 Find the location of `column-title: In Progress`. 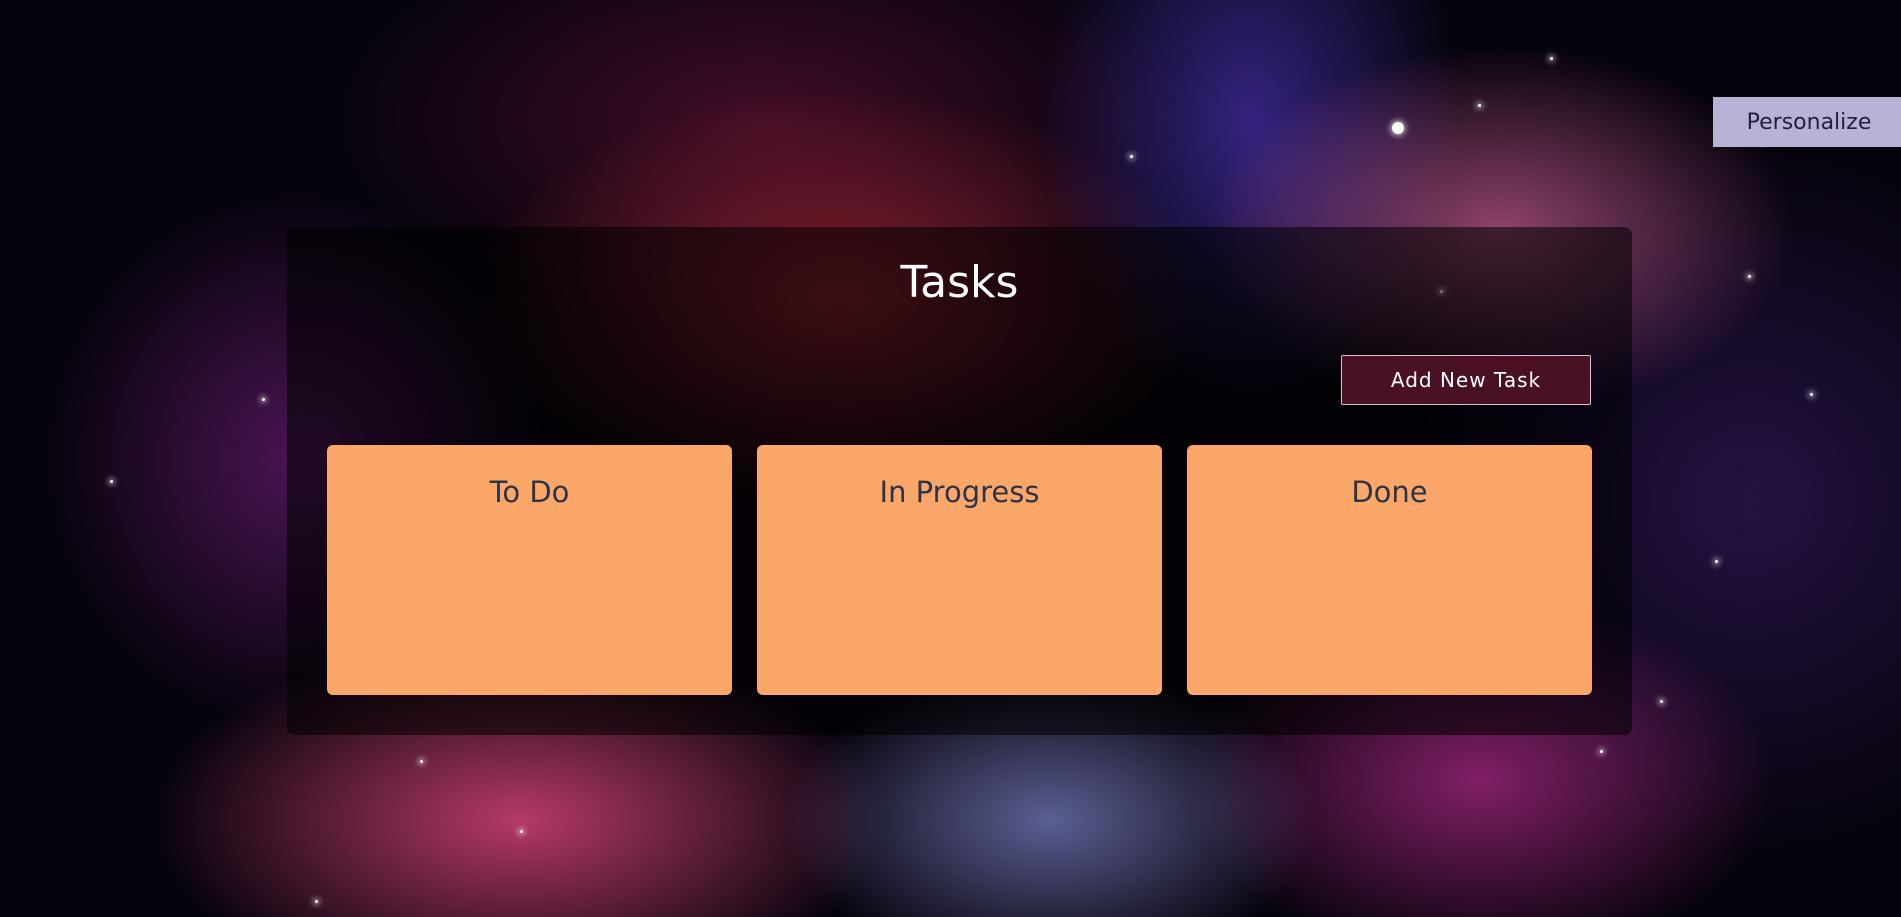

column-title: In Progress is located at coordinates (959, 492).